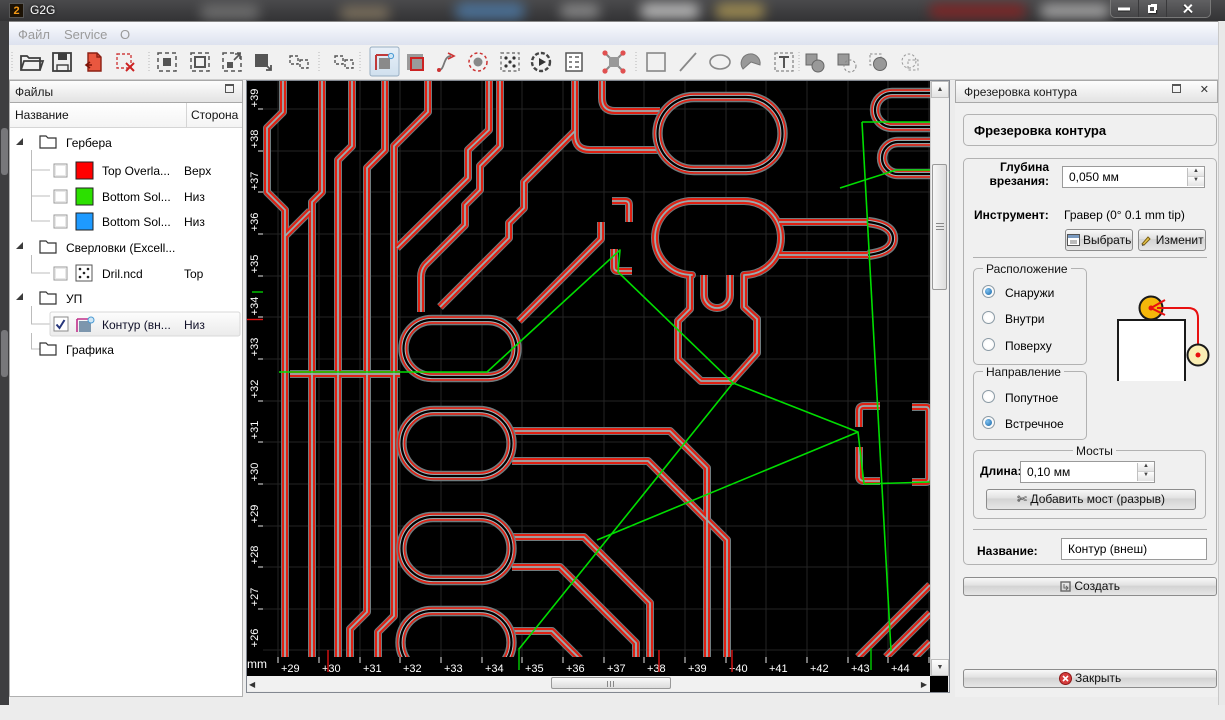  What do you see at coordinates (255, 555) in the screenshot?
I see `svg-text: +28` at bounding box center [255, 555].